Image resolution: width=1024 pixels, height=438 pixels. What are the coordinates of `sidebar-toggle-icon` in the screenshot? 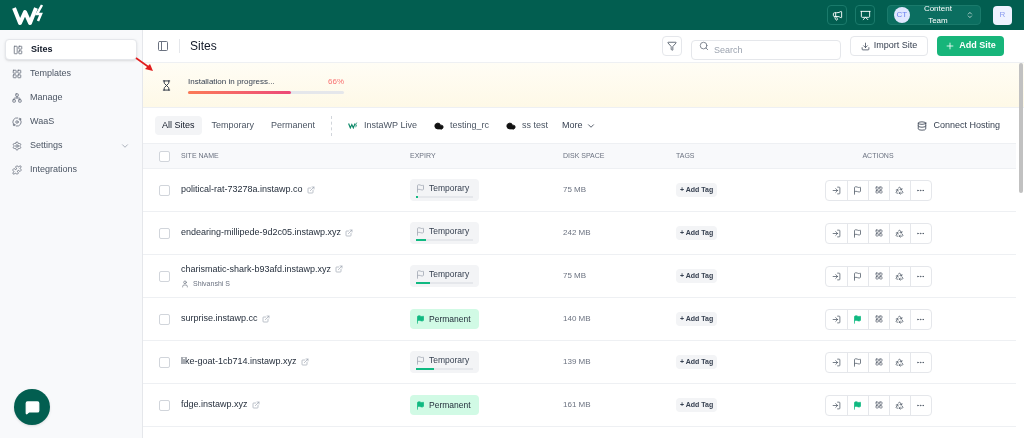 It's located at (163, 46).